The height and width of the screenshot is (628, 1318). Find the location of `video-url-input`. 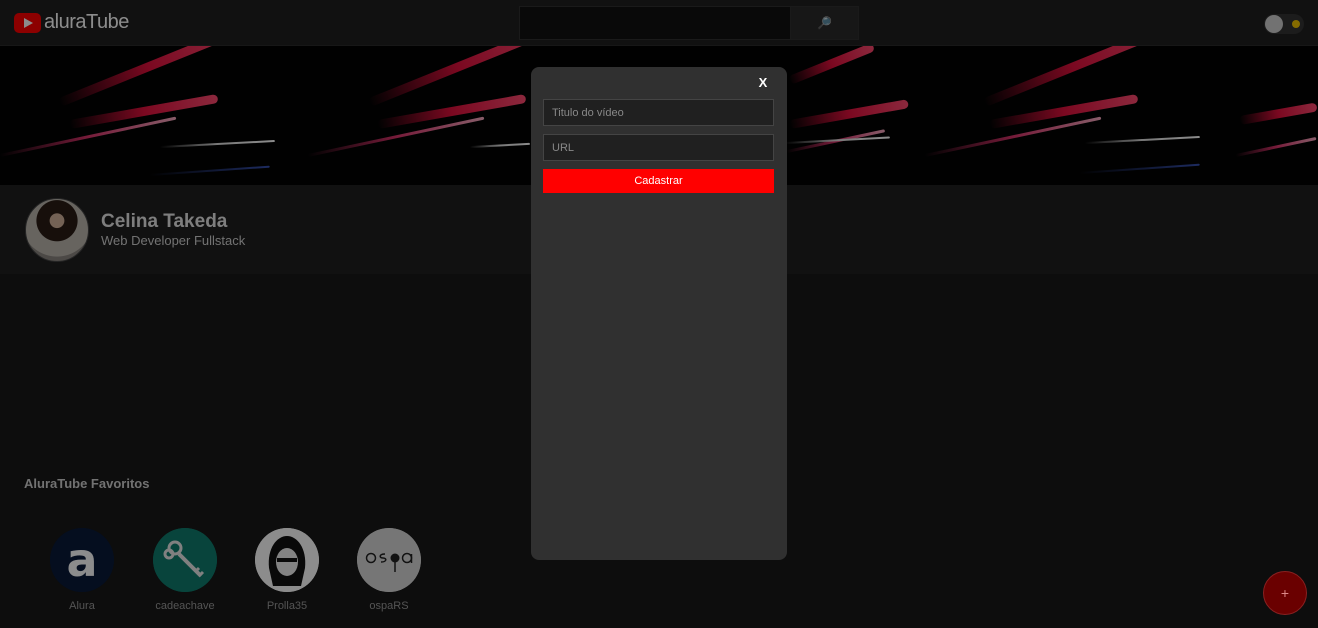

video-url-input is located at coordinates (658, 147).